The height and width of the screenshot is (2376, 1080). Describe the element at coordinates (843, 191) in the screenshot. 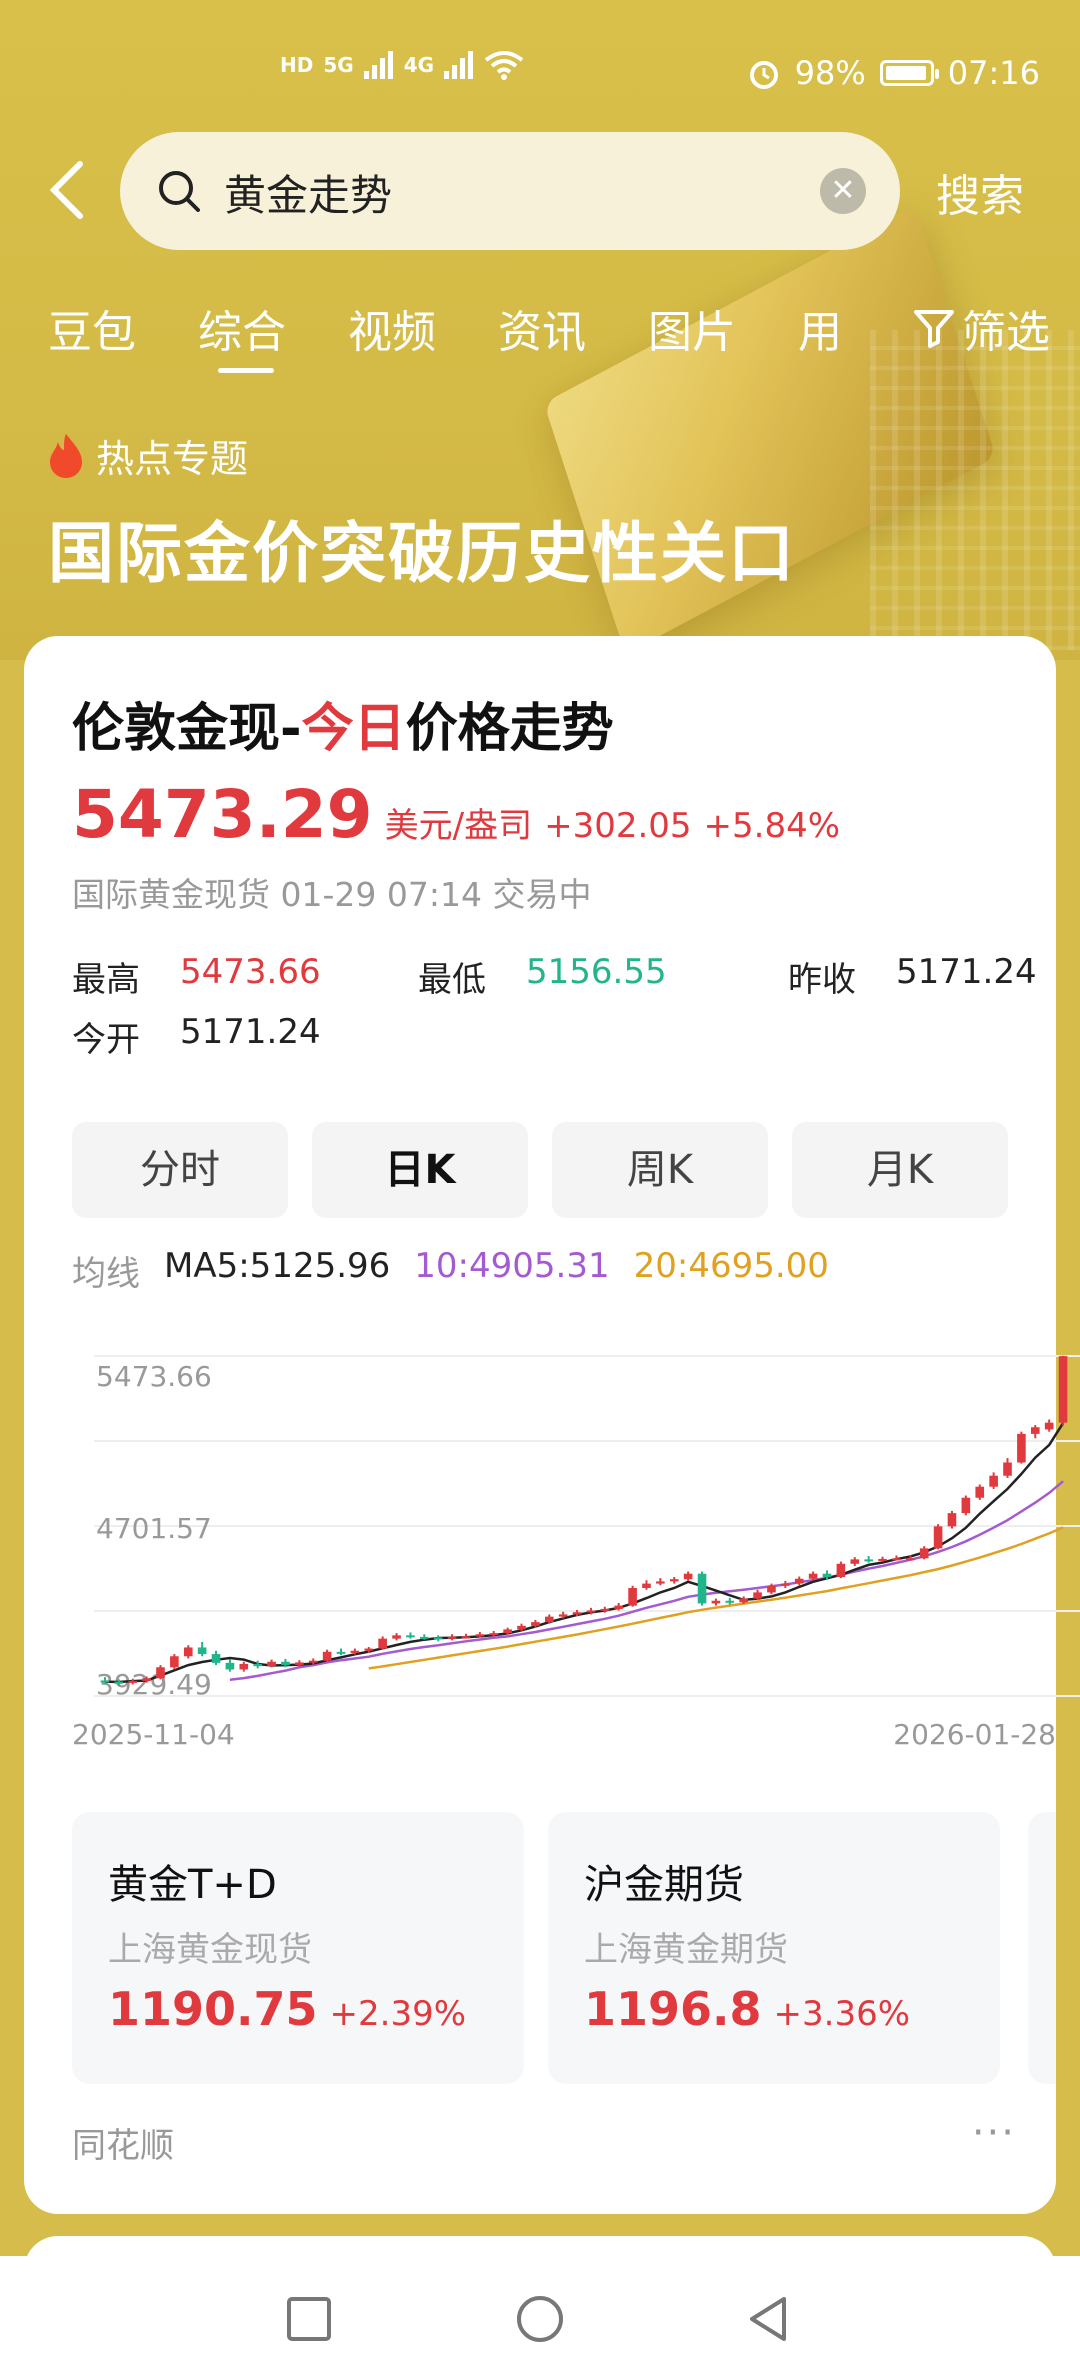

I see `clear-icon: ✕` at that location.